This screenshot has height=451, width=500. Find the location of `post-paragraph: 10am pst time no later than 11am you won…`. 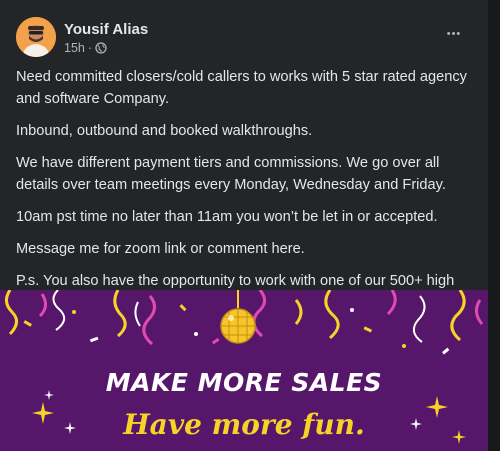

post-paragraph: 10am pst time no later than 11am you won… is located at coordinates (227, 217).